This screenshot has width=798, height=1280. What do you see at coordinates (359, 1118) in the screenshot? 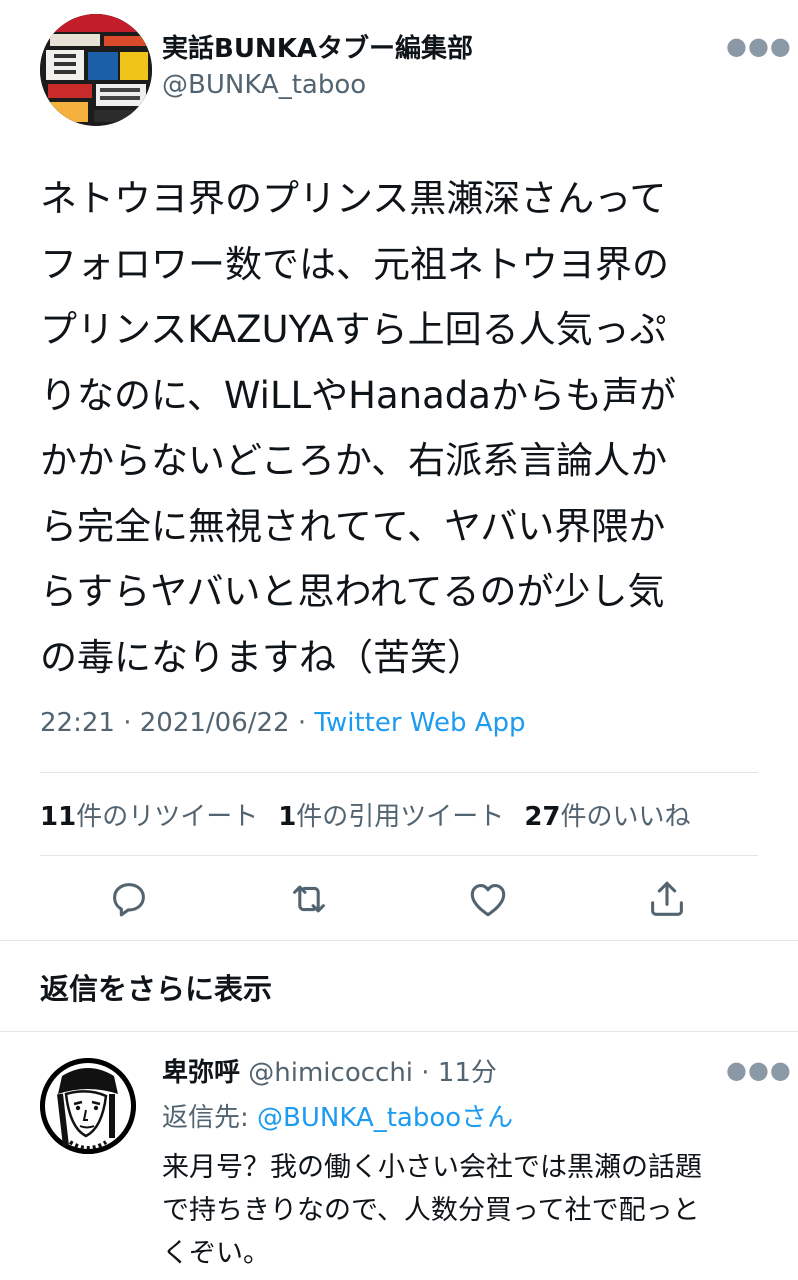
I see `reply-to-handle: @BUNKA_taboo` at bounding box center [359, 1118].